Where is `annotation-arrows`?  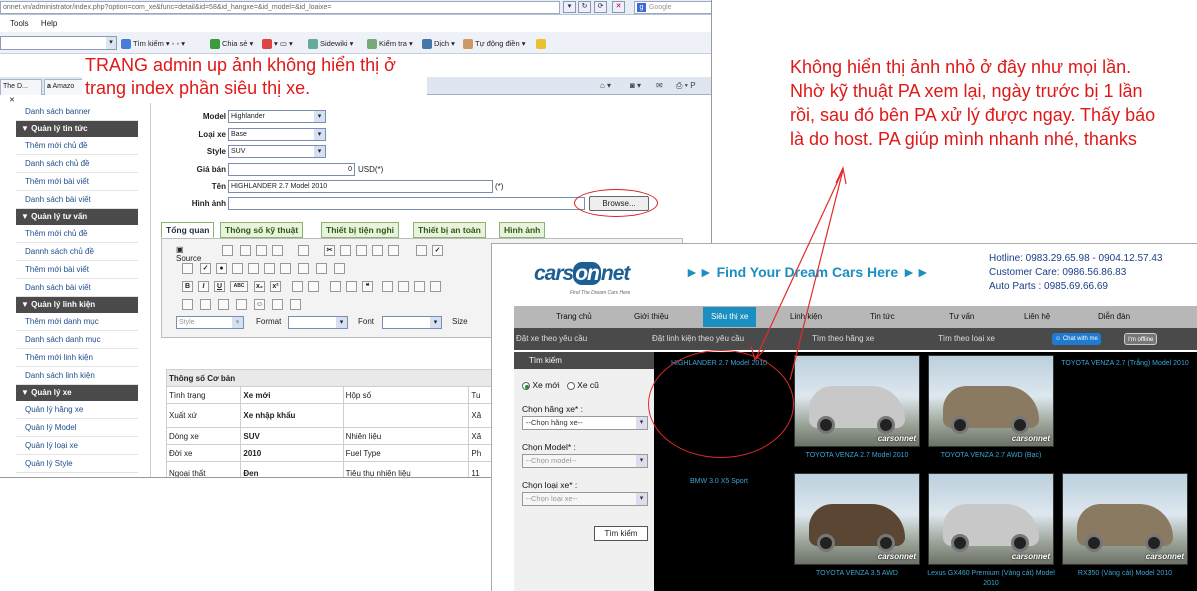 annotation-arrows is located at coordinates (798, 273).